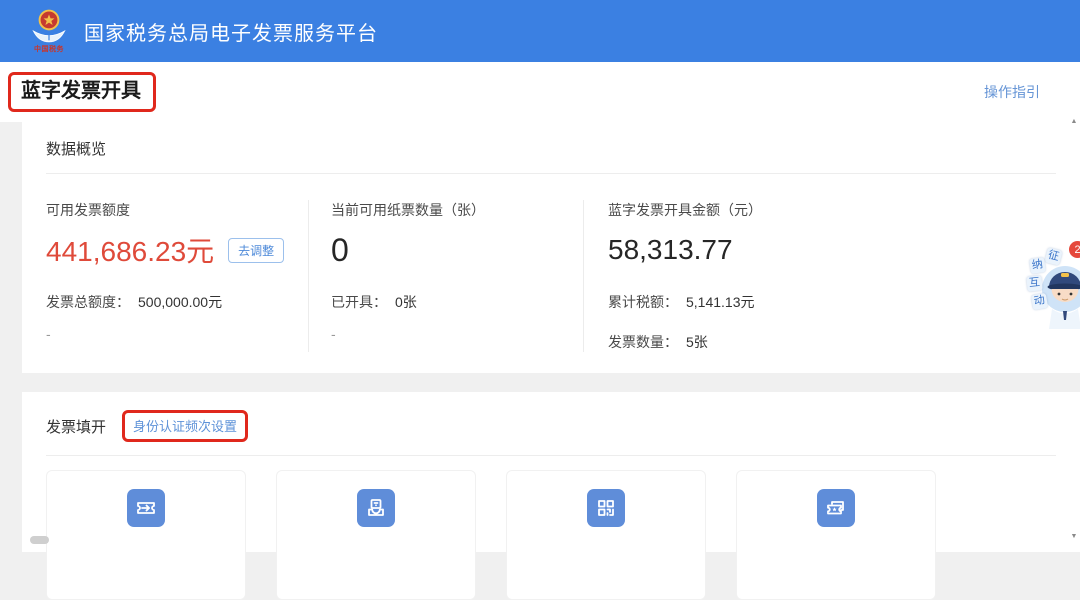 Image resolution: width=1080 pixels, height=600 pixels. Describe the element at coordinates (1039, 301) in the screenshot. I see `mascot-char-tag: 动` at that location.